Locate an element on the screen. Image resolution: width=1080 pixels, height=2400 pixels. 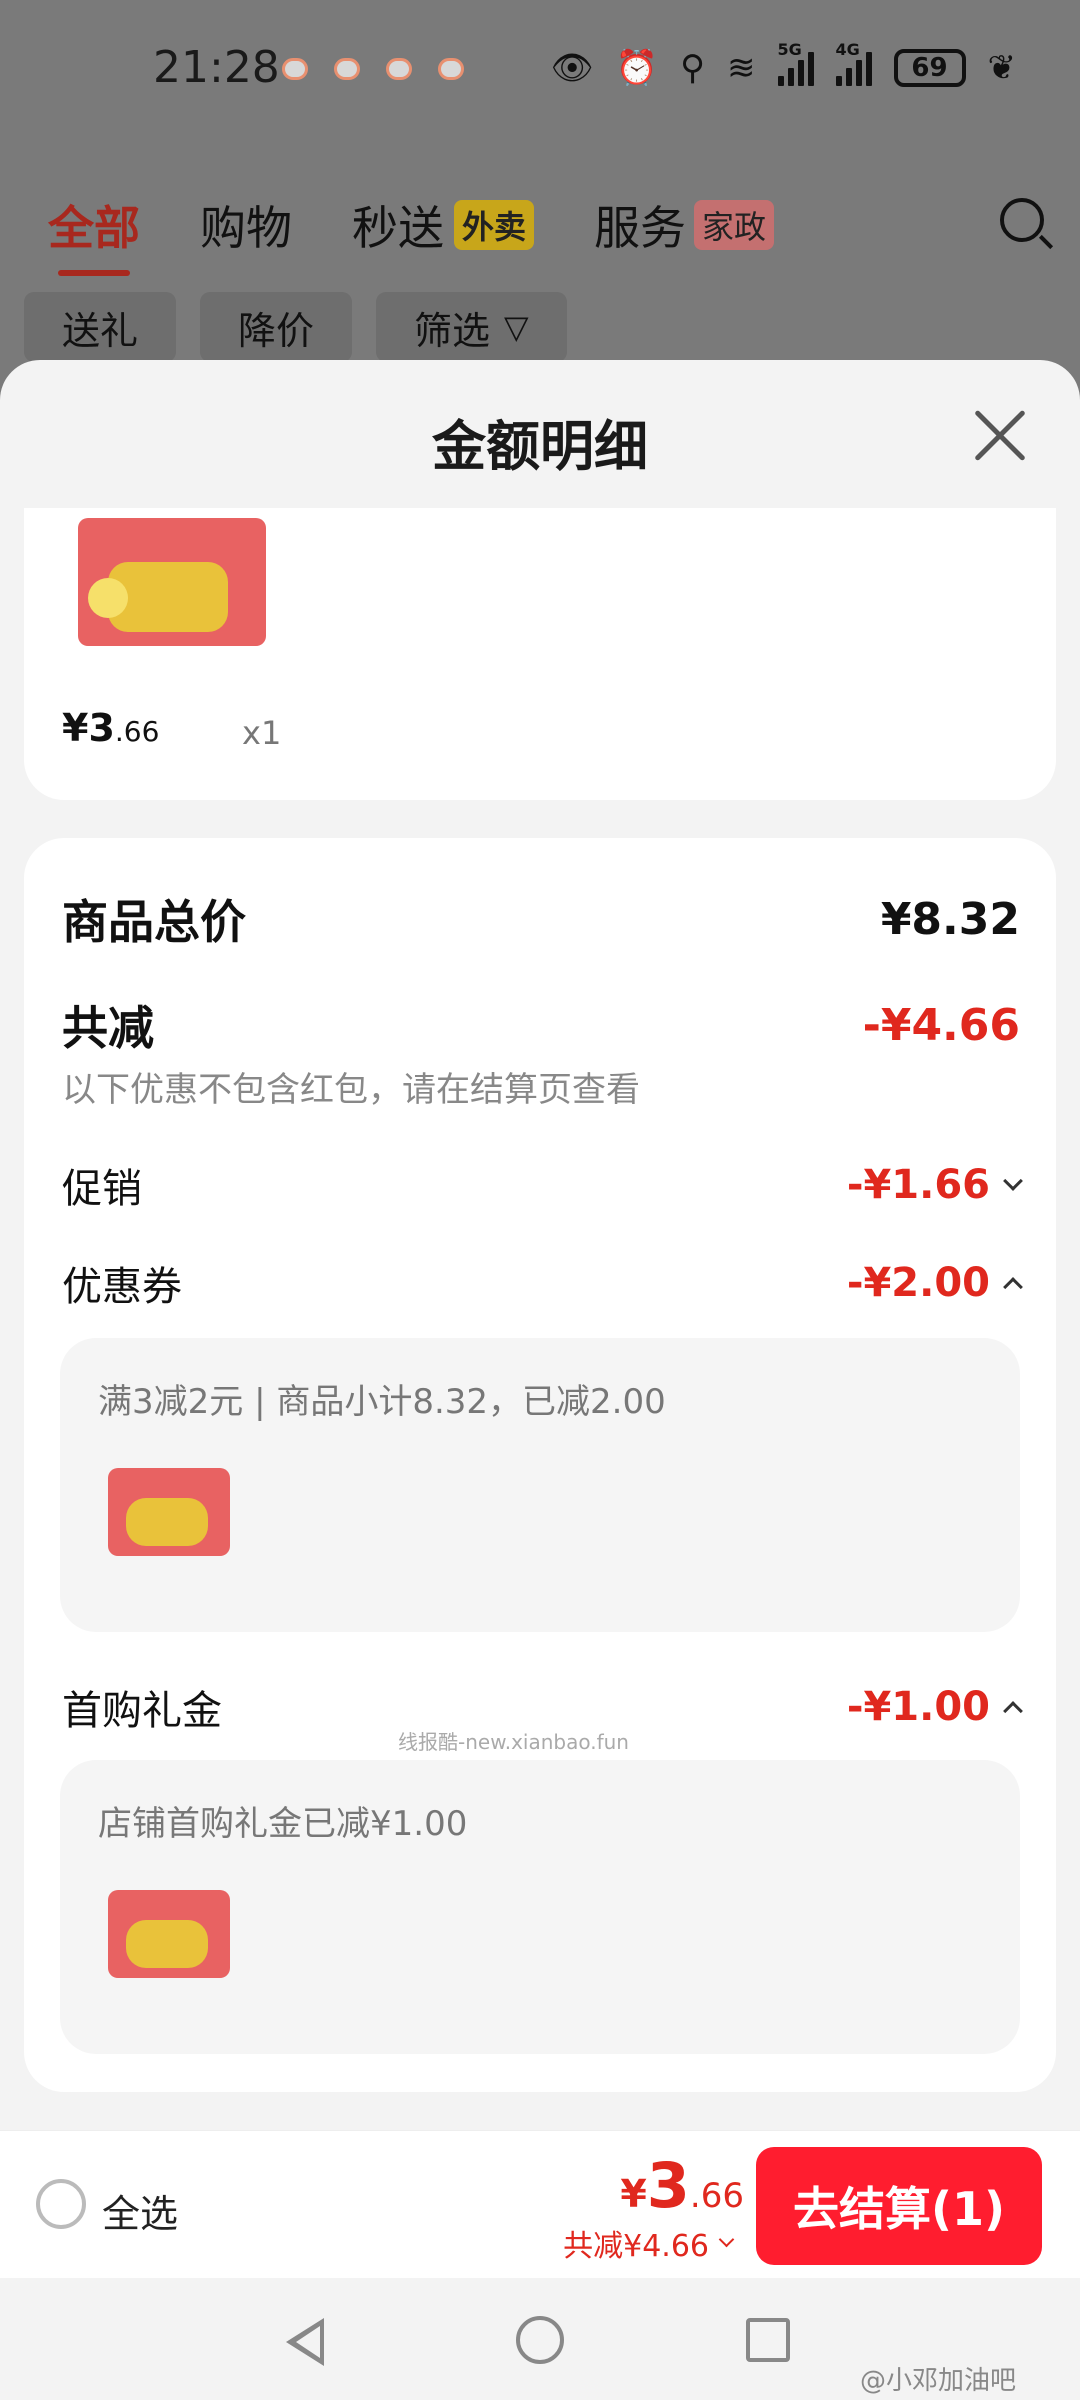
location-icon: ⚲ is located at coordinates (692, 68).